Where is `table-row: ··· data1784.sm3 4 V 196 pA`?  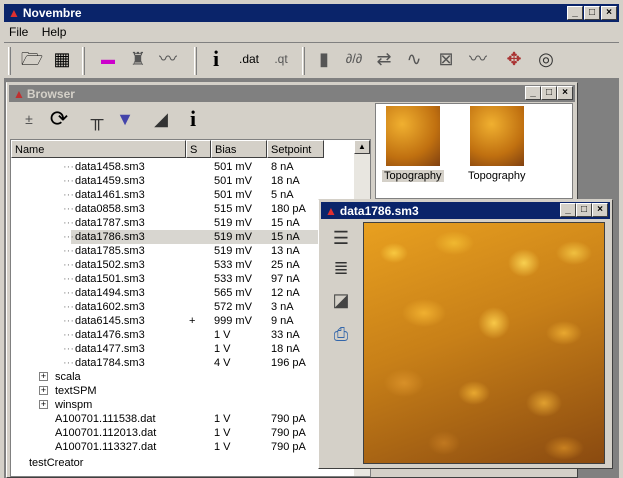 table-row: ··· data1784.sm3 4 V 196 pA is located at coordinates (186, 363).